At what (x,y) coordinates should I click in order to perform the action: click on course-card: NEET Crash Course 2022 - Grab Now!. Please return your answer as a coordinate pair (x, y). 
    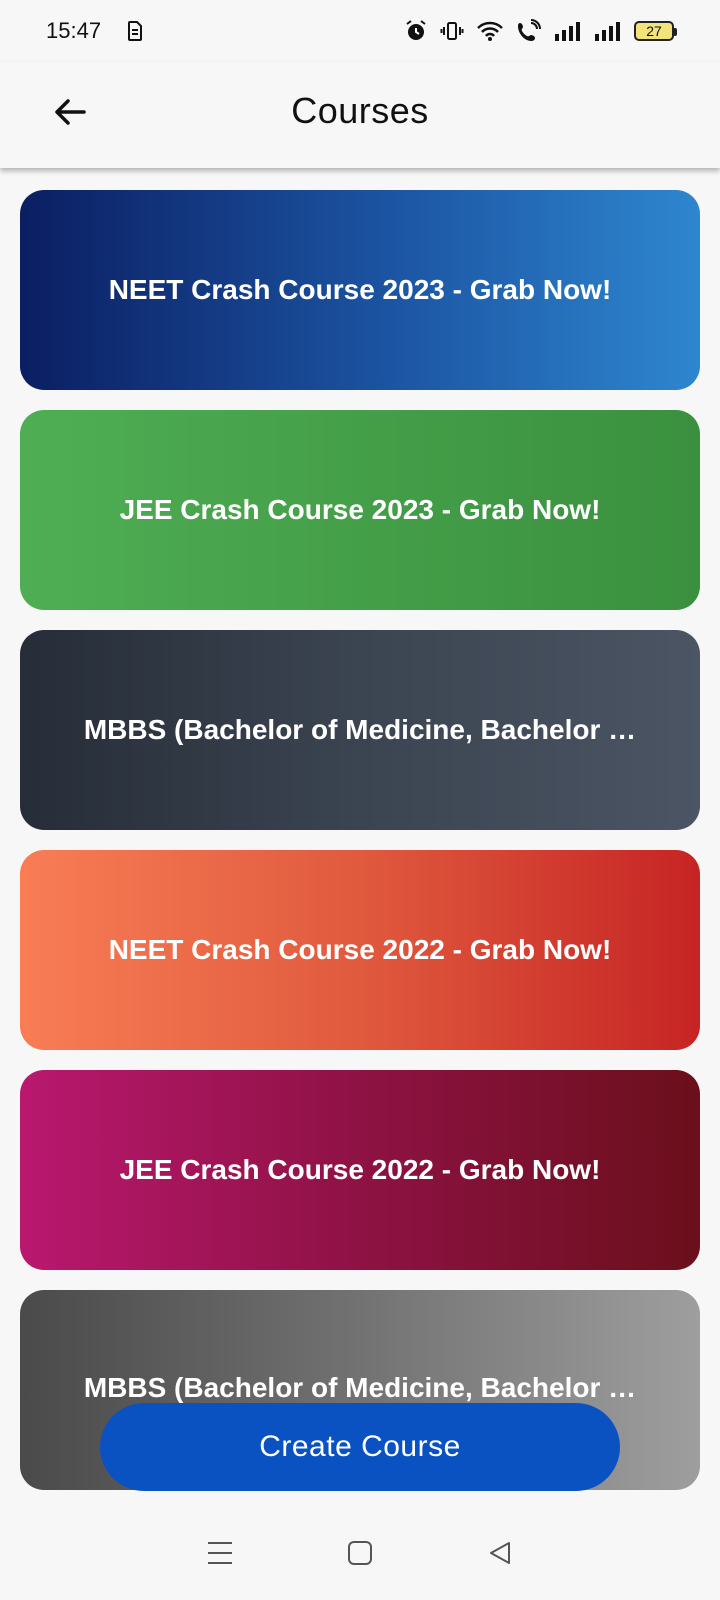
    Looking at the image, I should click on (360, 950).